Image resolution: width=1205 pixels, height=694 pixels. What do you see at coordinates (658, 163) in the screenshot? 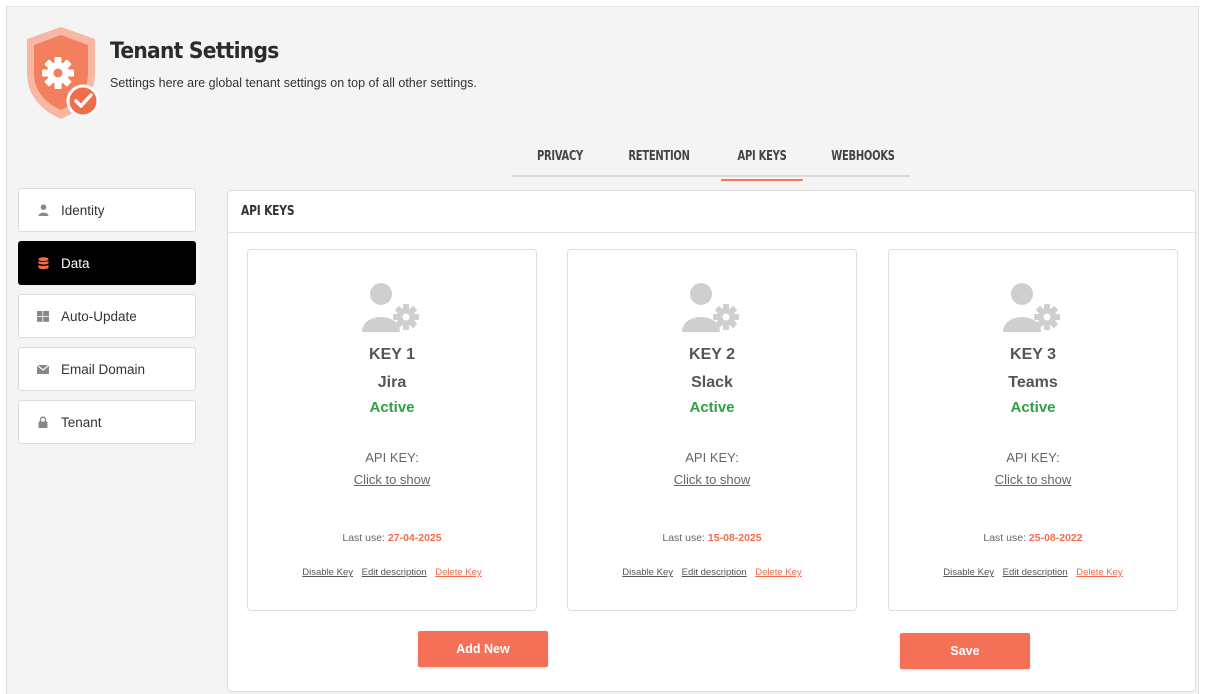
I see `tab-retention: RETENTION` at bounding box center [658, 163].